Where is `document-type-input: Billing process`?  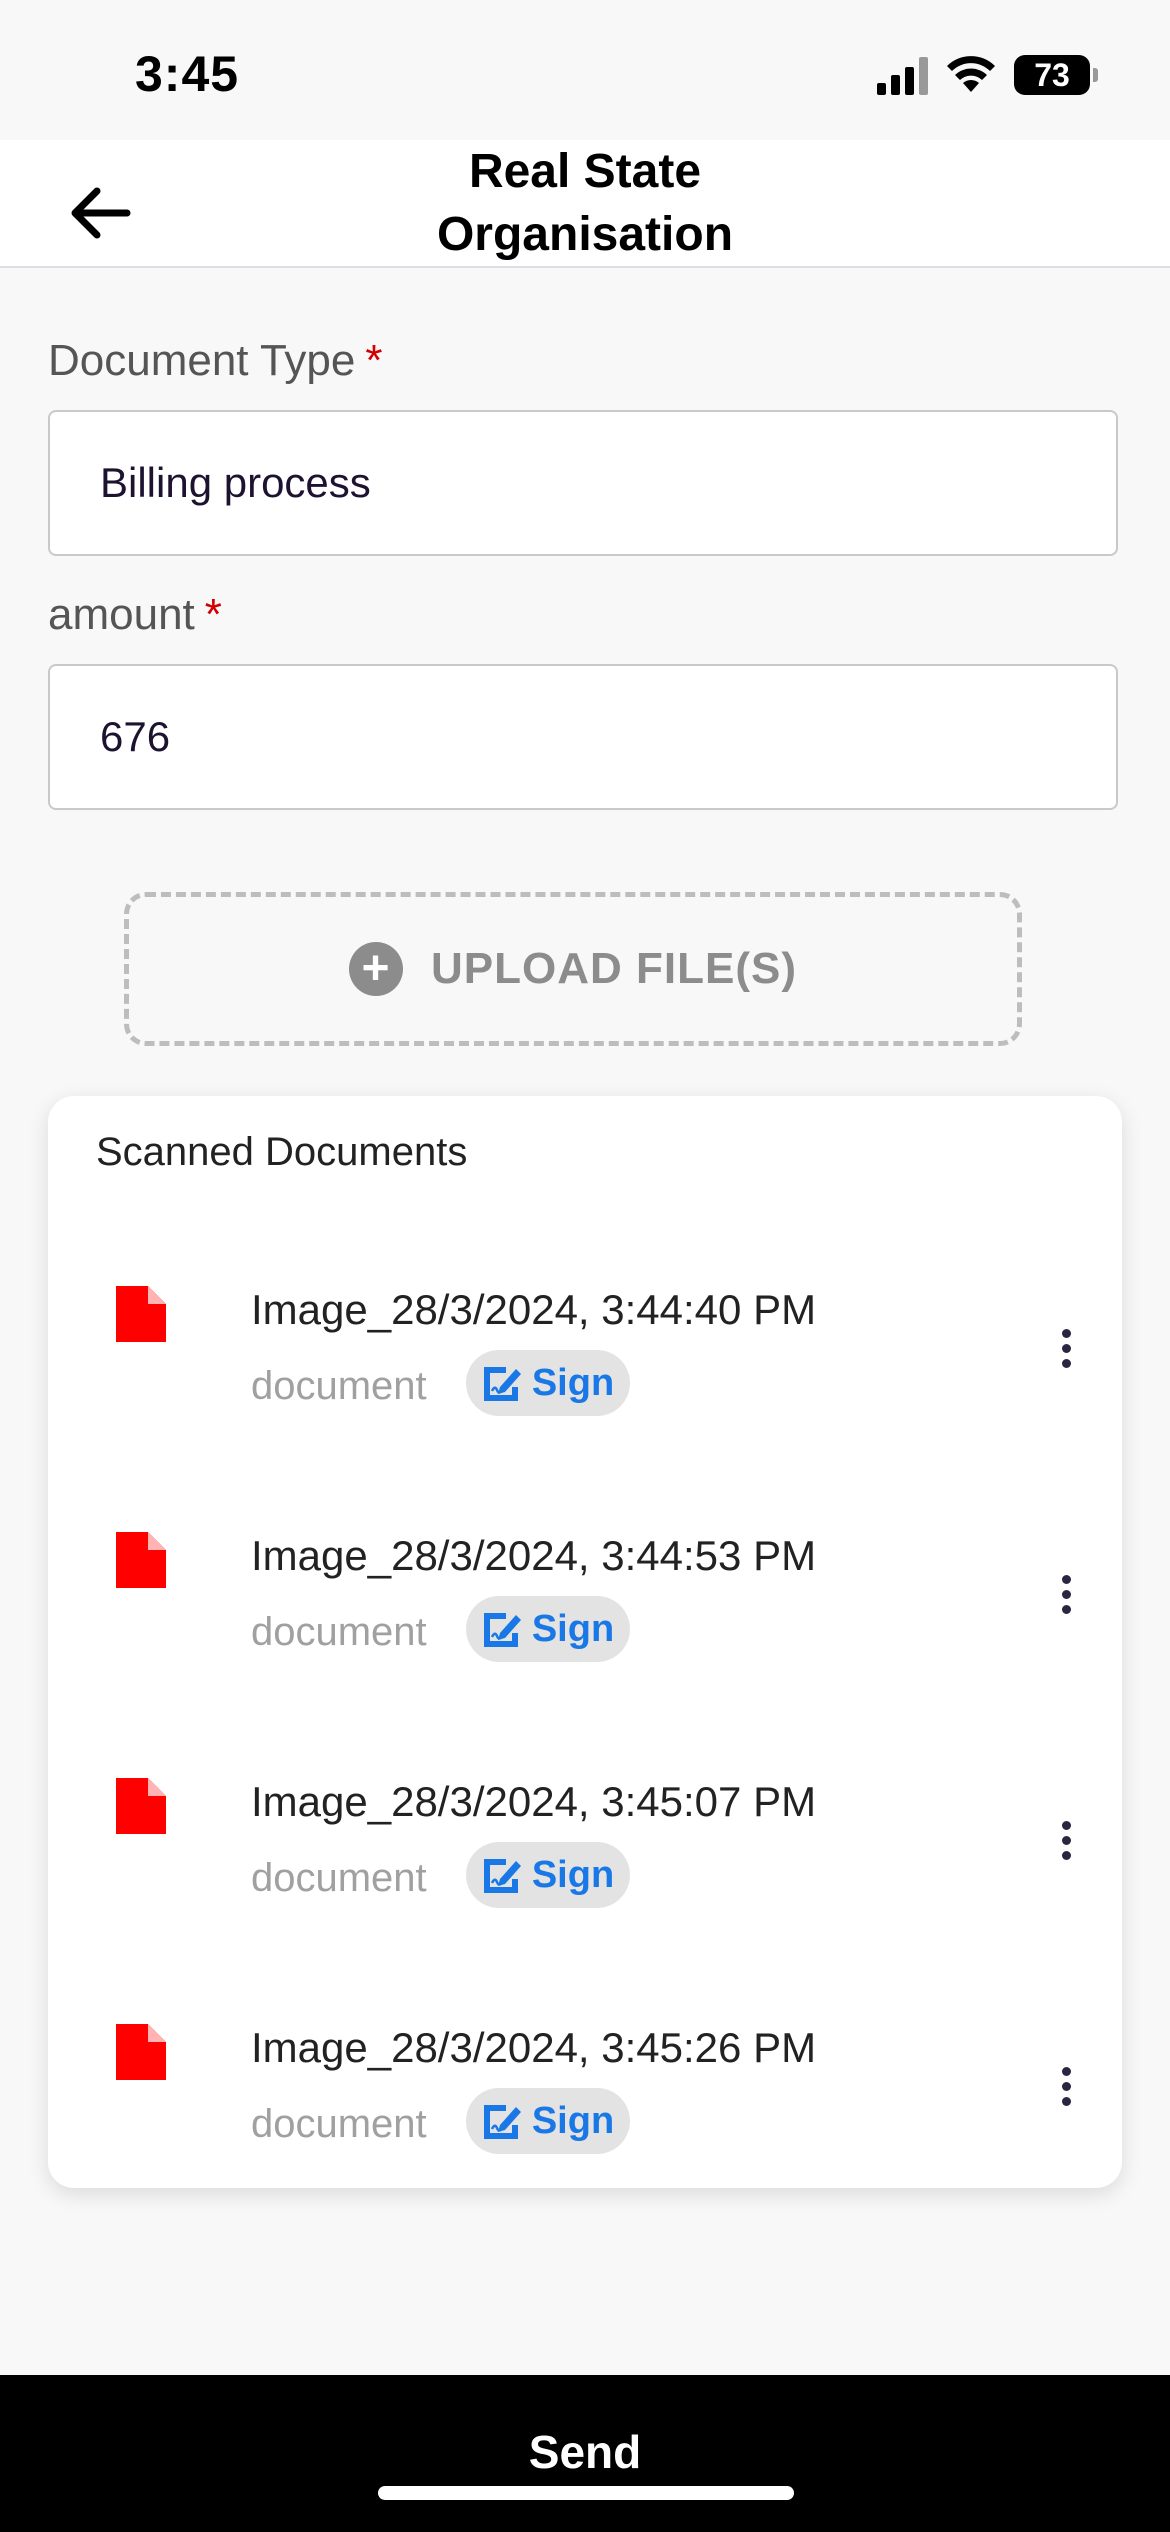
document-type-input: Billing process is located at coordinates (583, 483).